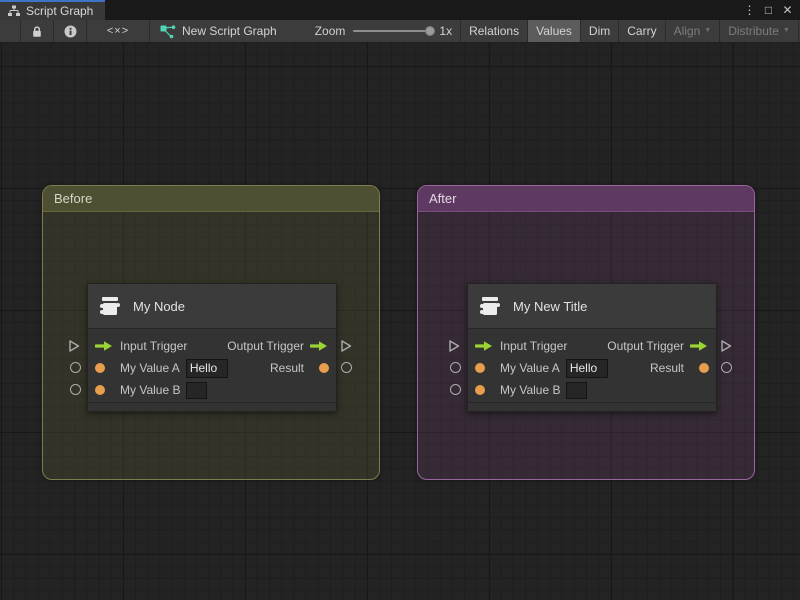  I want to click on before-value-a-port-circle, so click(75, 367).